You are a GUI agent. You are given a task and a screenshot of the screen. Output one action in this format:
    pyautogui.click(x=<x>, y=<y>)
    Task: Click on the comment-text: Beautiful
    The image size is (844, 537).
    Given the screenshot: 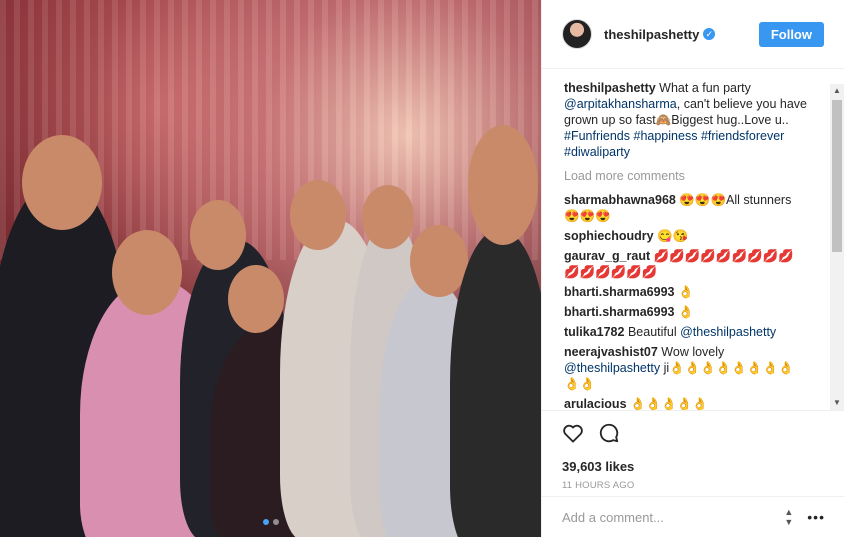 What is the action you would take?
    pyautogui.click(x=652, y=332)
    